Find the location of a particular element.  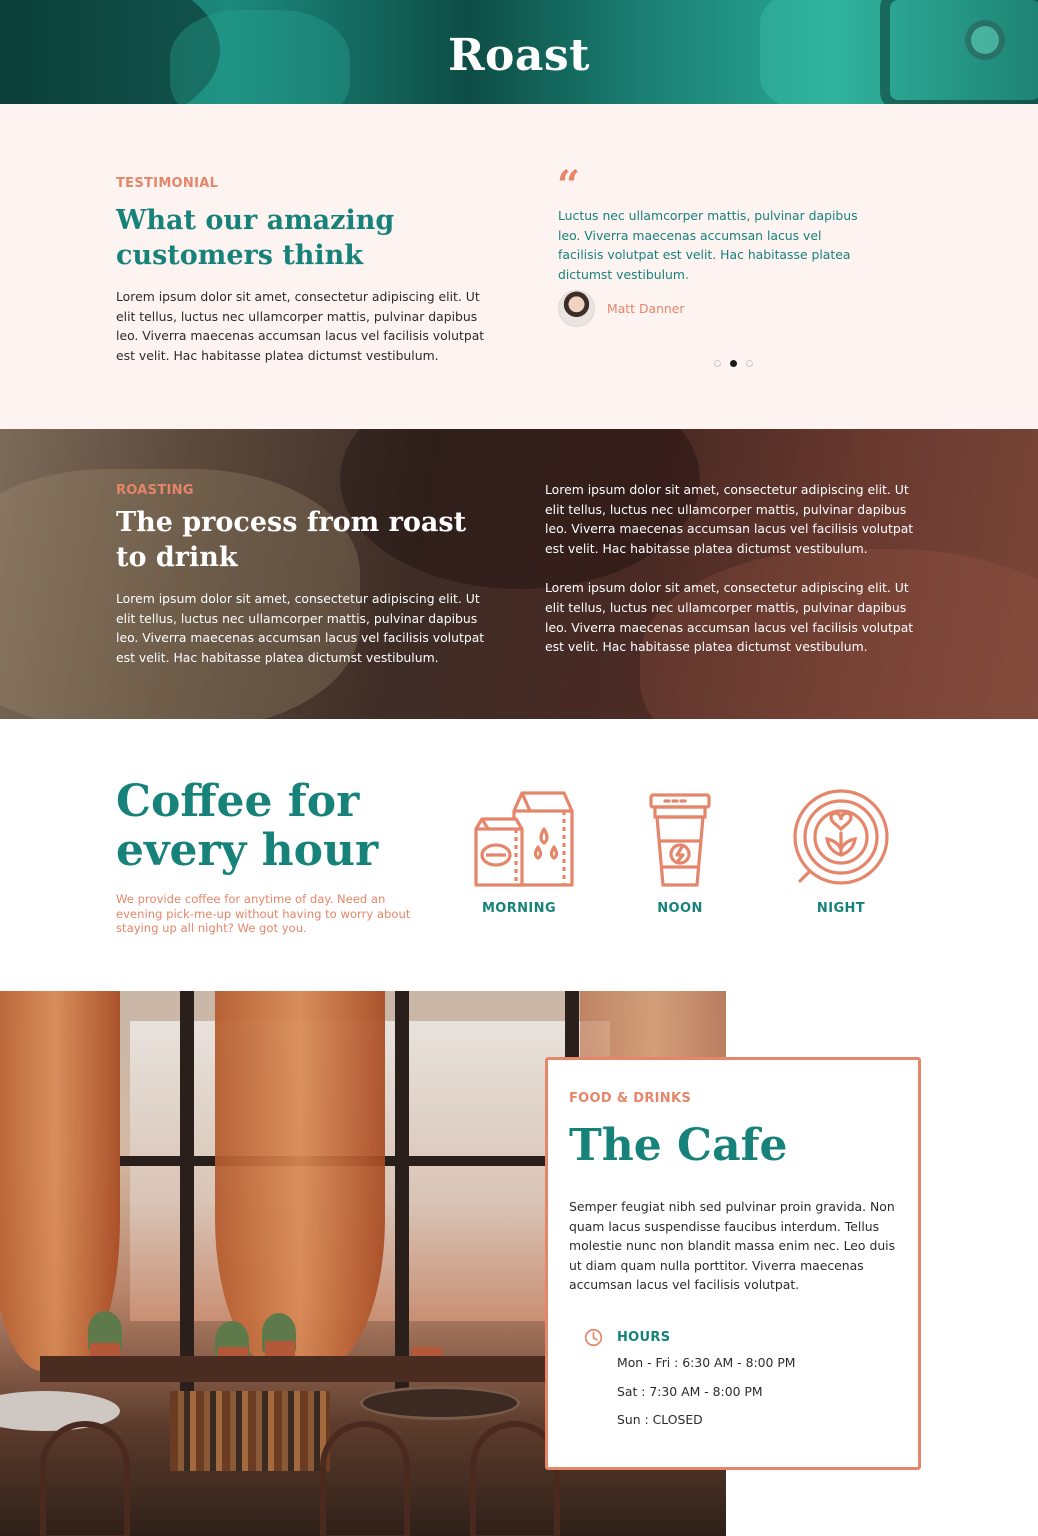

coffee-cup-icon is located at coordinates (680, 840).